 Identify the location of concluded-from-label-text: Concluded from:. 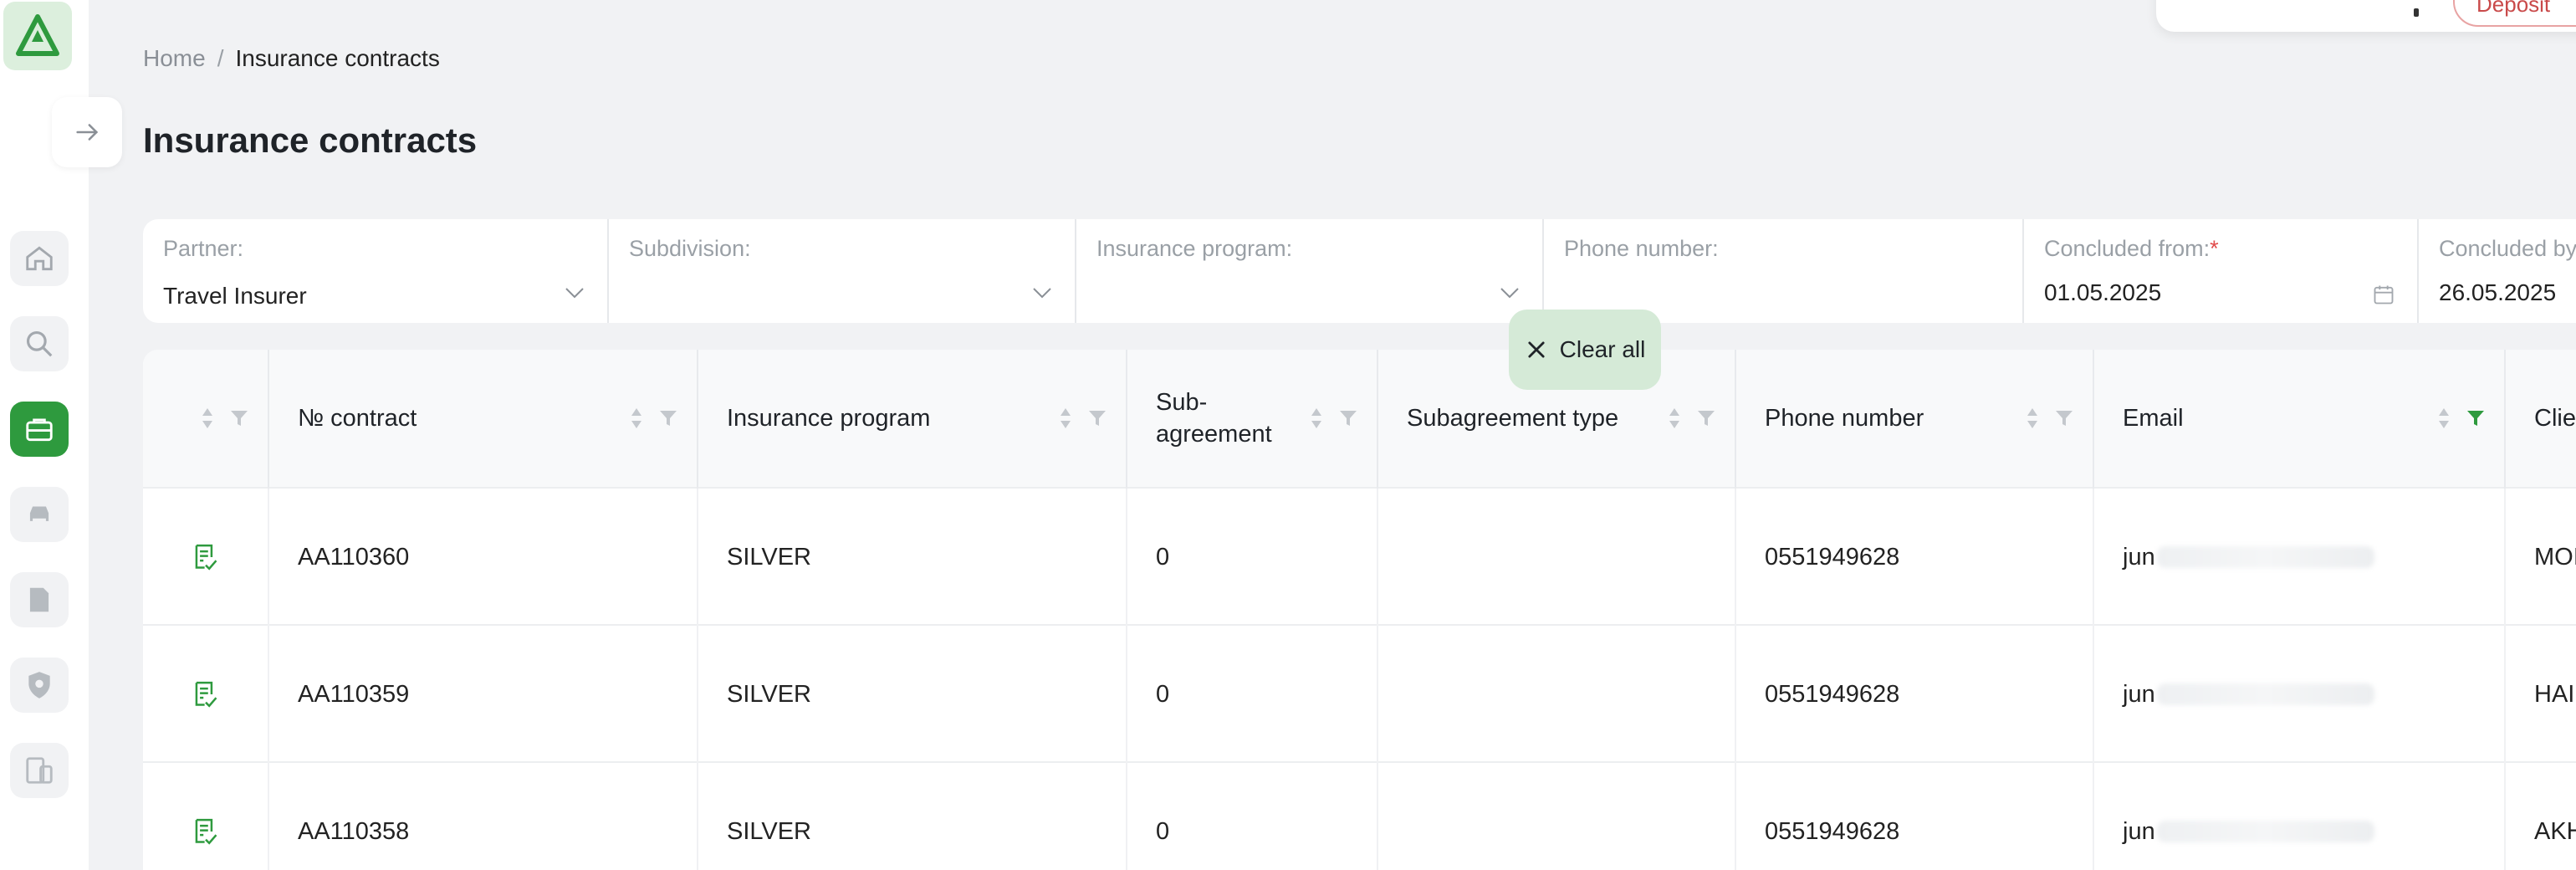
(2127, 249).